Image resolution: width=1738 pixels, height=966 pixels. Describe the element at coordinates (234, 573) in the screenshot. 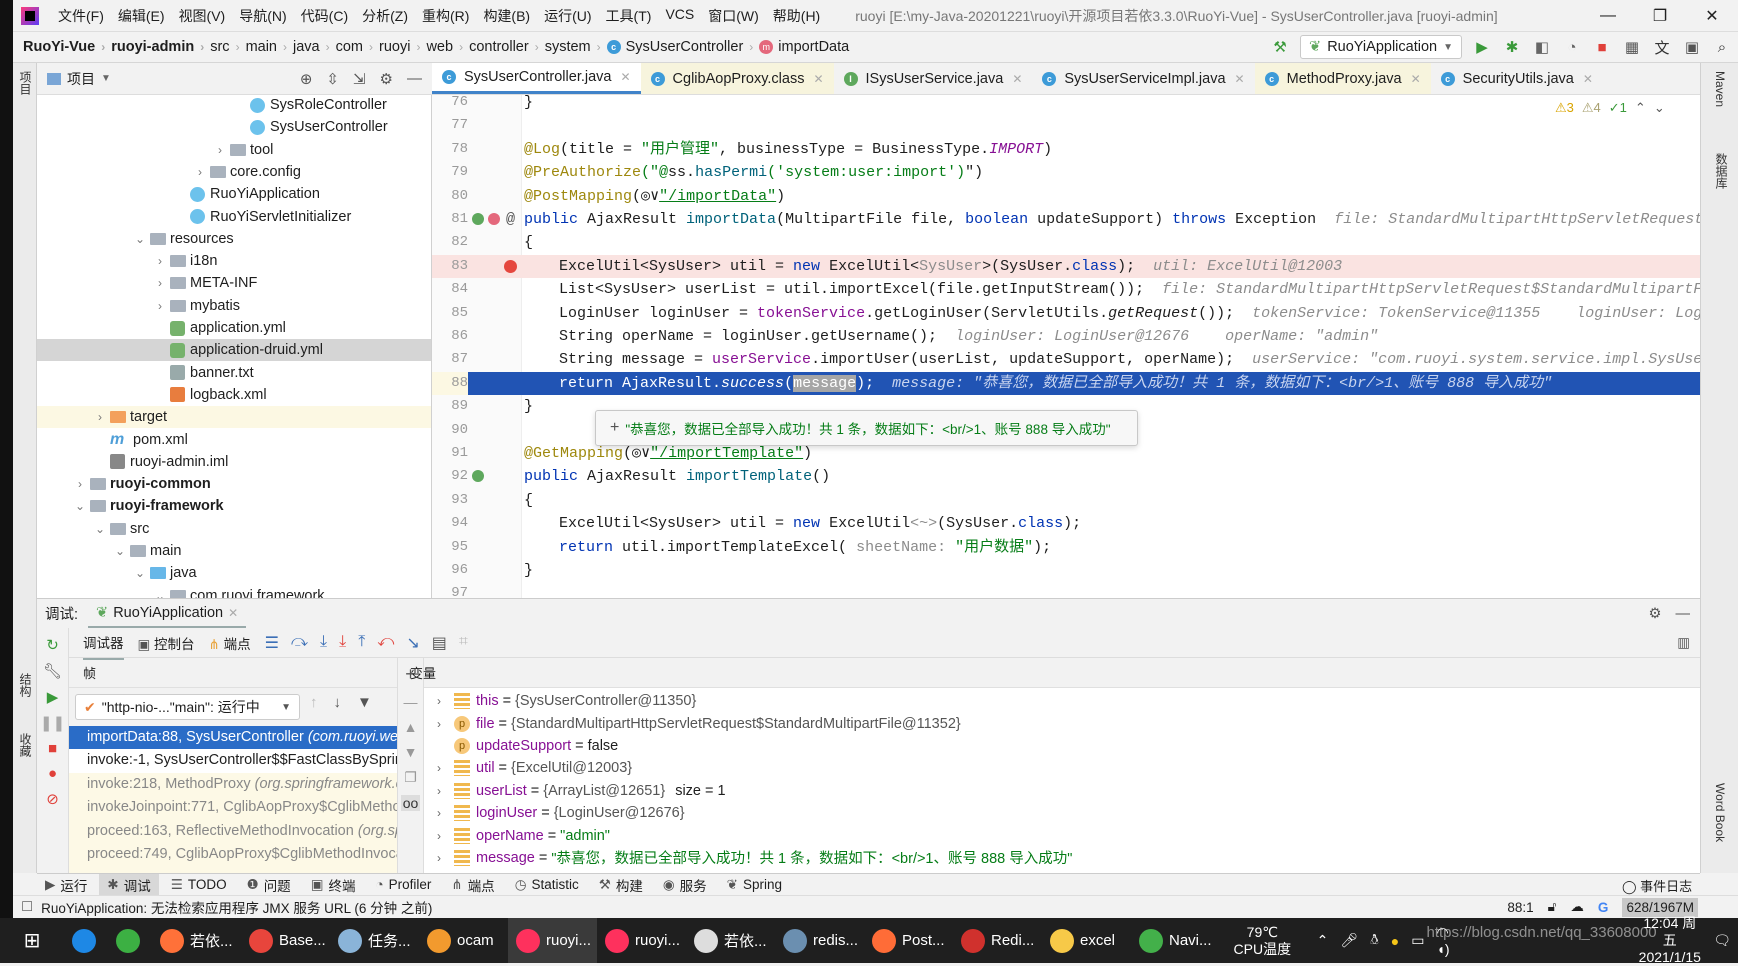

I see `tree-item: ⌄ java` at that location.